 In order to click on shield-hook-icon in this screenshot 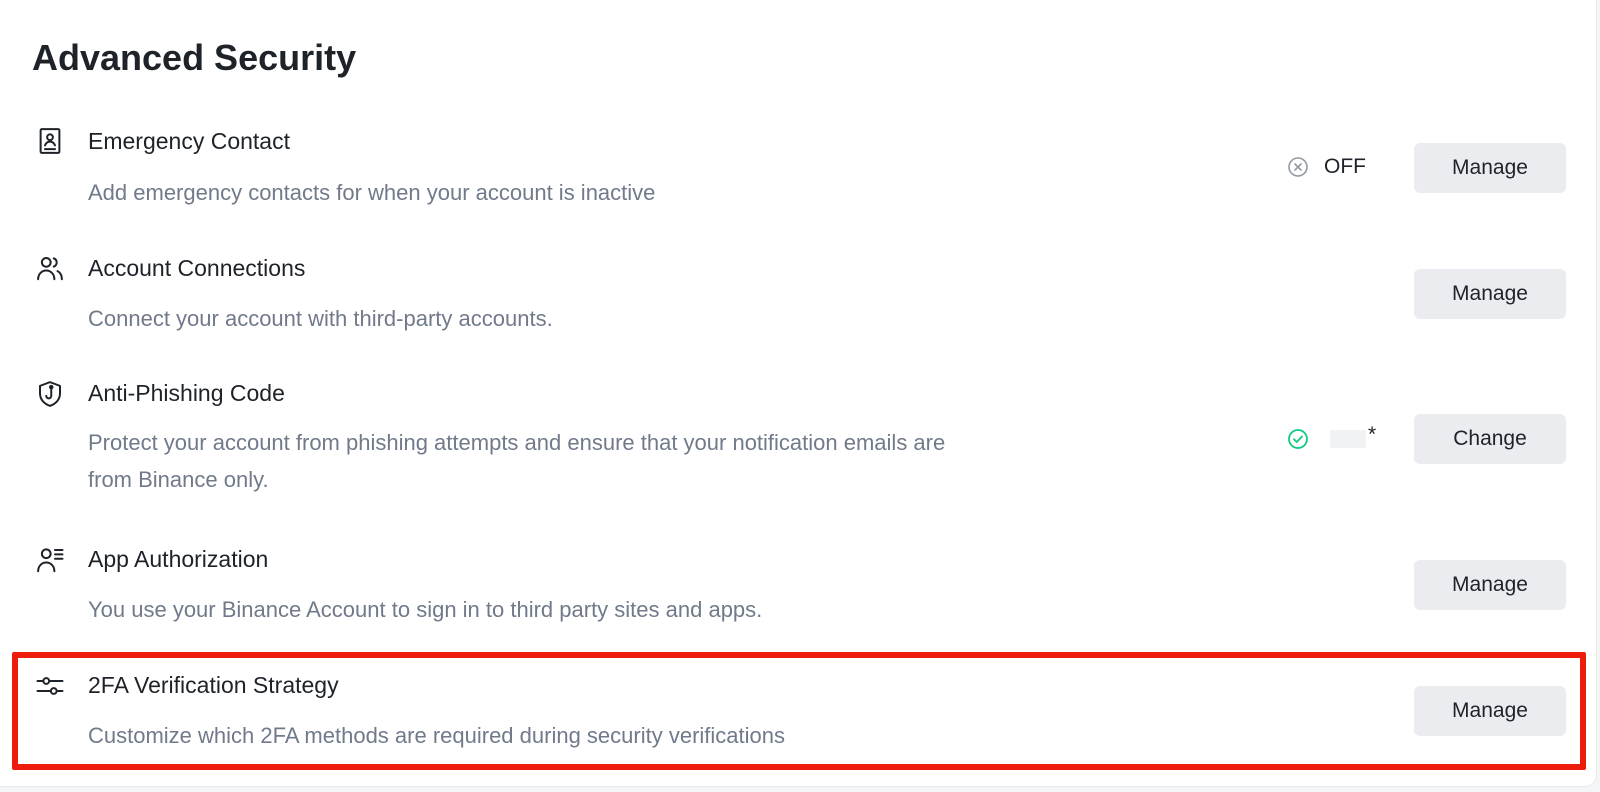, I will do `click(50, 394)`.